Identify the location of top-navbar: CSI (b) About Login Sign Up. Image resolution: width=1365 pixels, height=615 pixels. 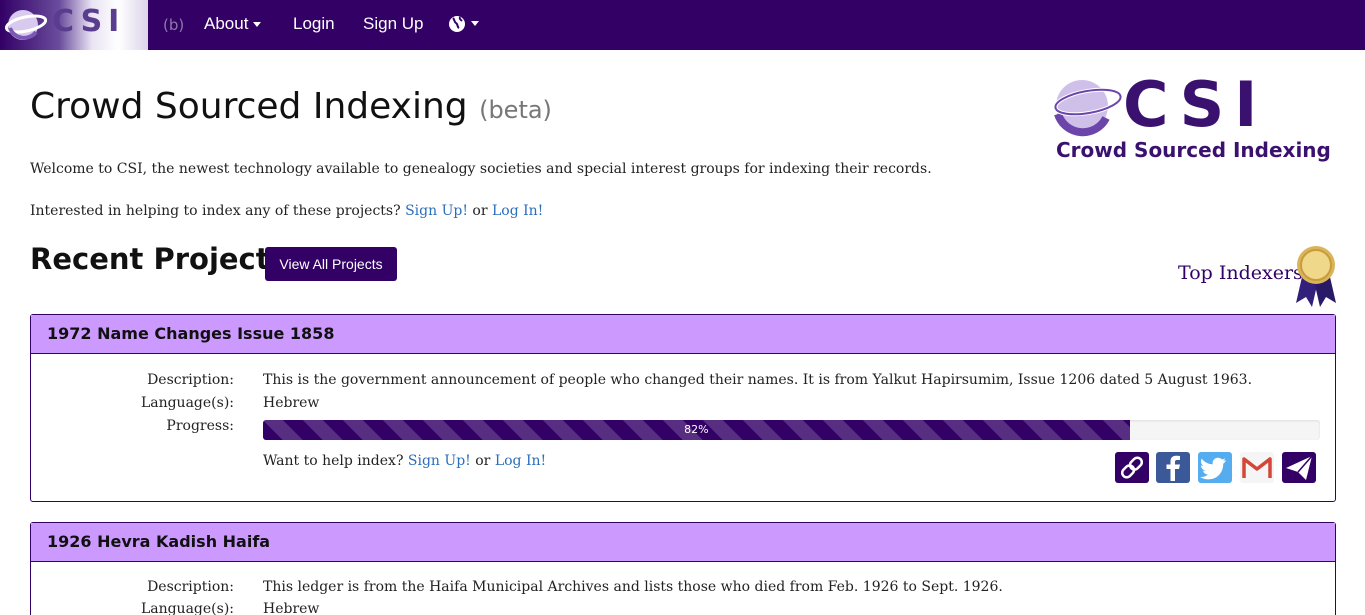
(682, 25).